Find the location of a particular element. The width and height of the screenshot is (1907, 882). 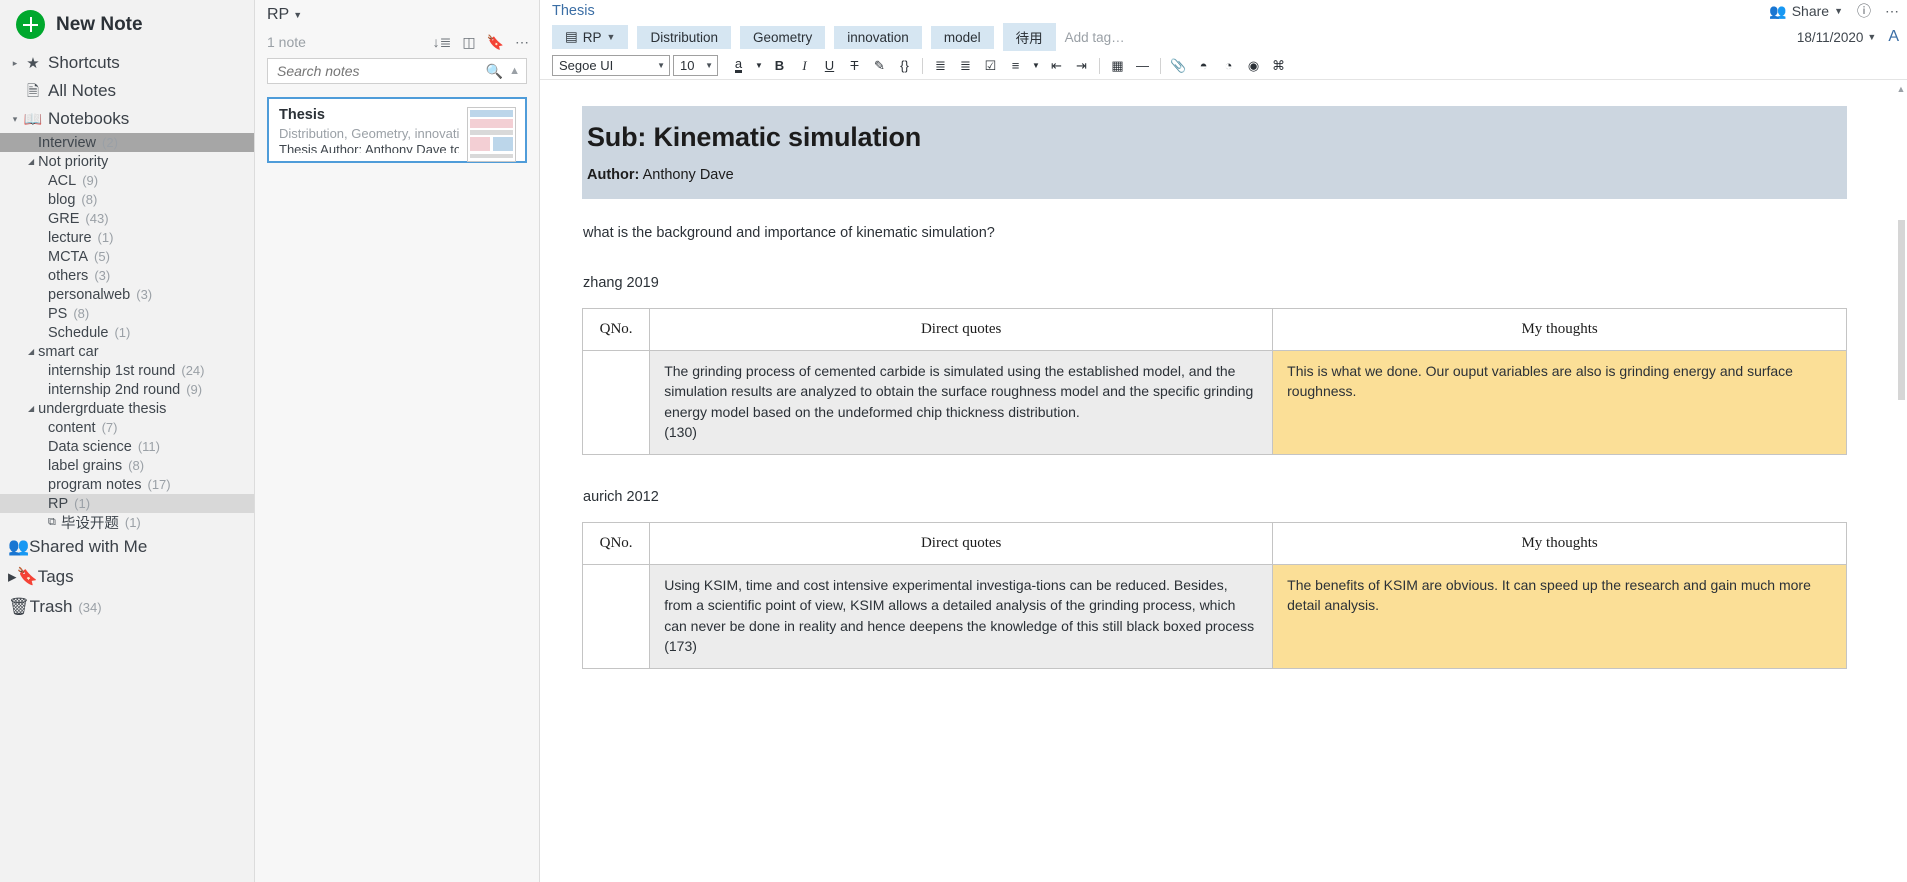

scroll-up-arrow: ▲ is located at coordinates (1901, 89).